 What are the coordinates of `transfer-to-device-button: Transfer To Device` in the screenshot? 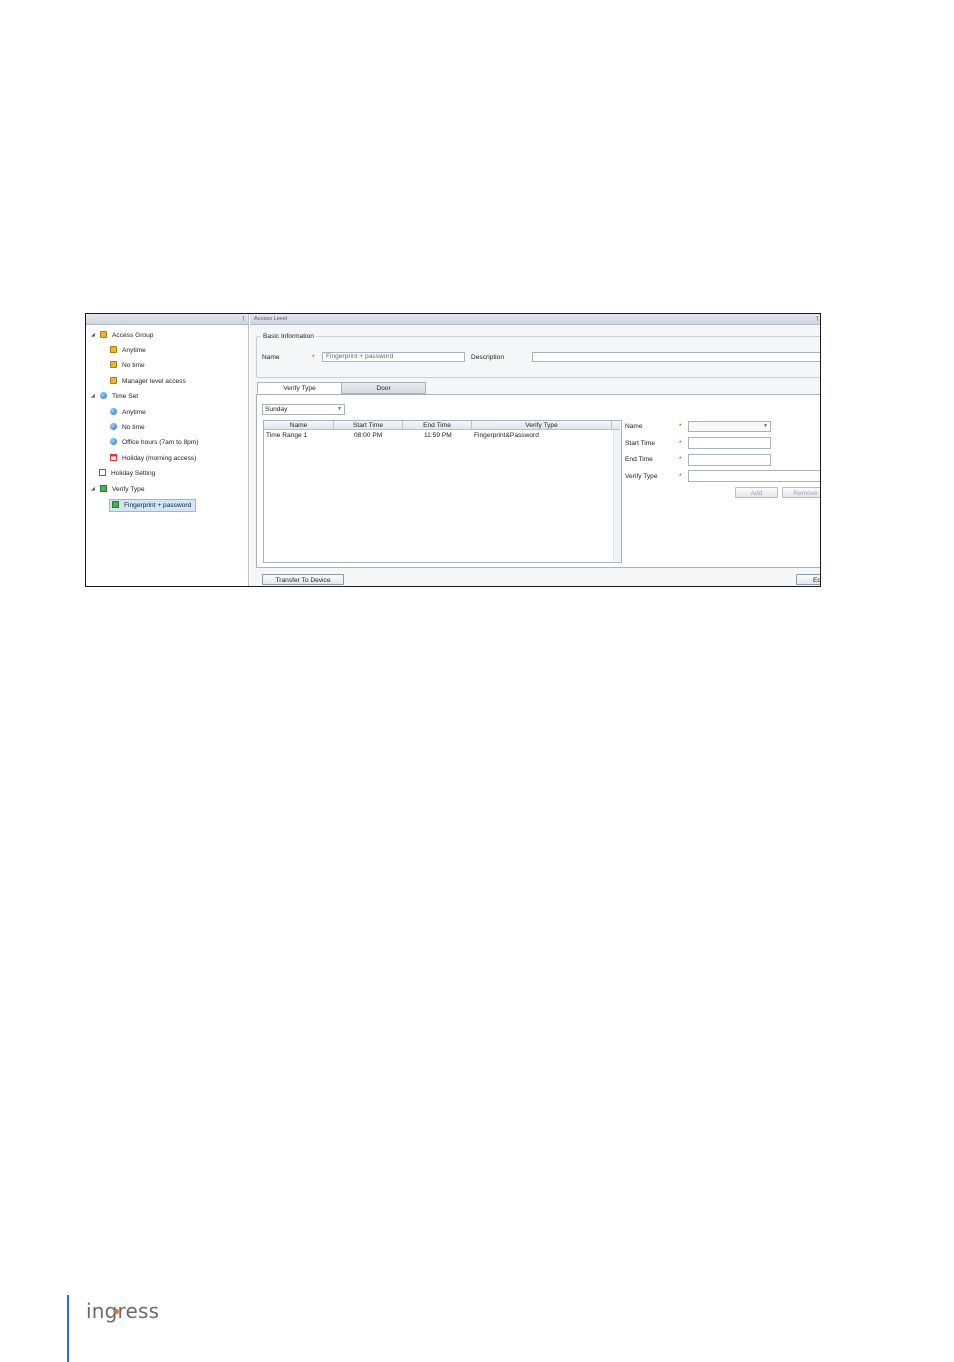 It's located at (303, 579).